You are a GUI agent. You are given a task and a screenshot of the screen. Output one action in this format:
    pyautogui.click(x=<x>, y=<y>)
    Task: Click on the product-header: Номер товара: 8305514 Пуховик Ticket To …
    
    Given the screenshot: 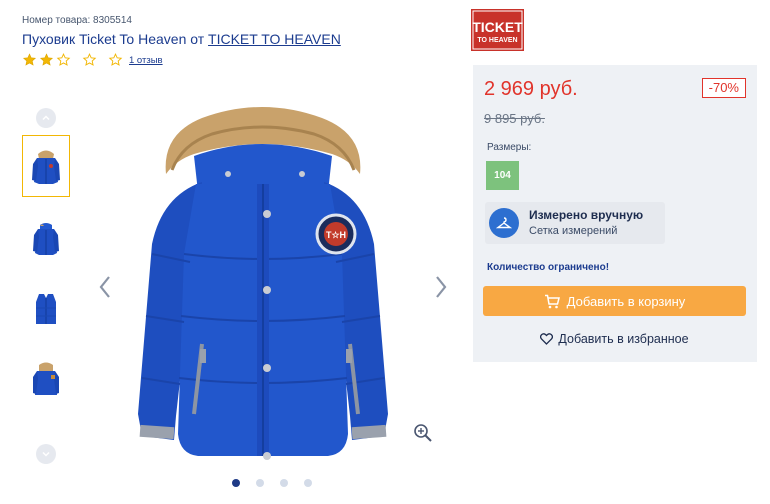 What is the action you would take?
    pyautogui.click(x=232, y=40)
    